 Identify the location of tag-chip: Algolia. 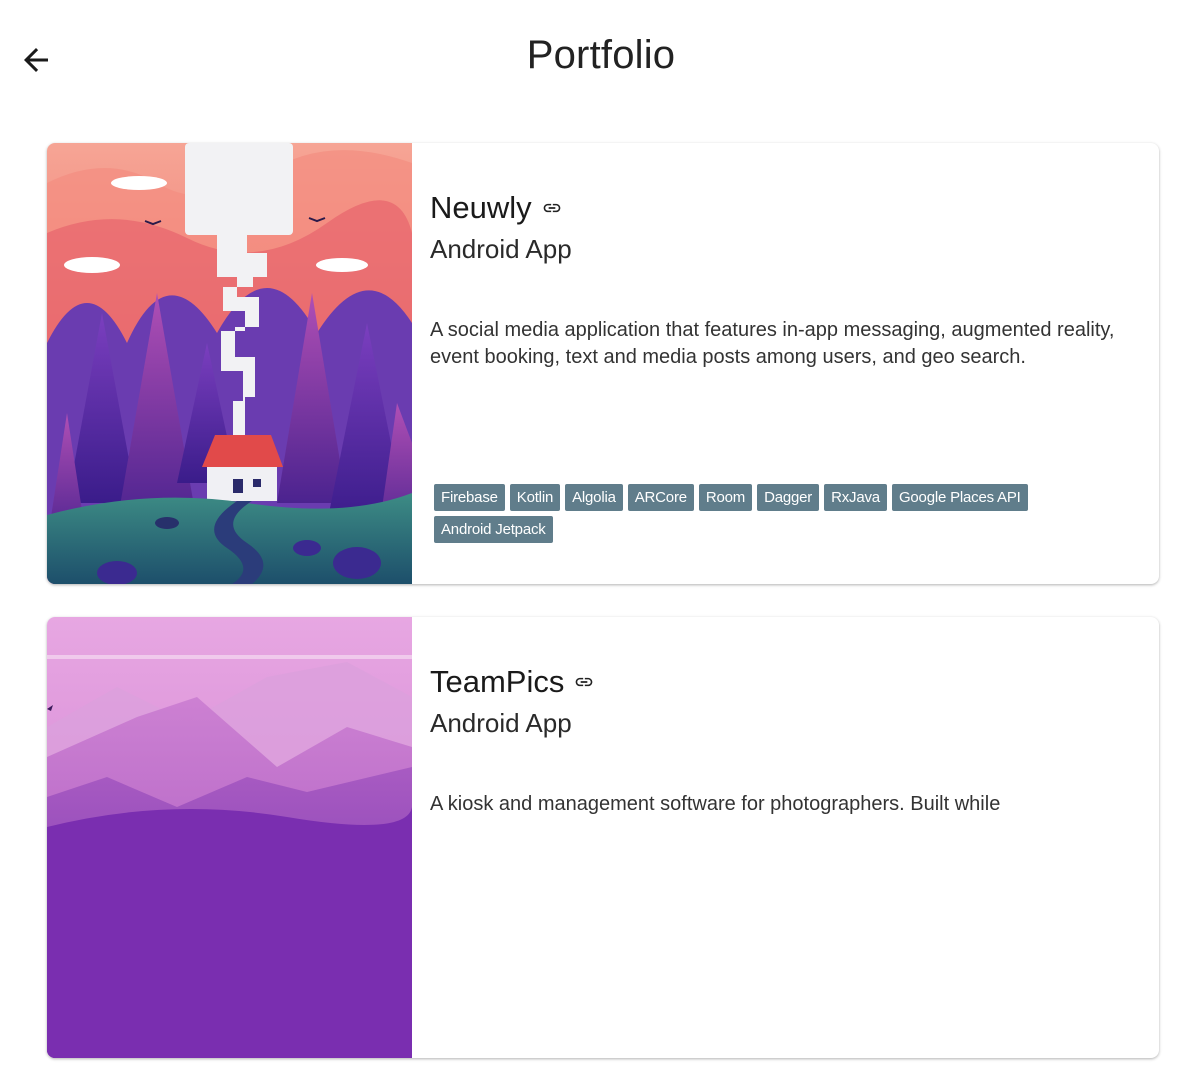
(594, 497).